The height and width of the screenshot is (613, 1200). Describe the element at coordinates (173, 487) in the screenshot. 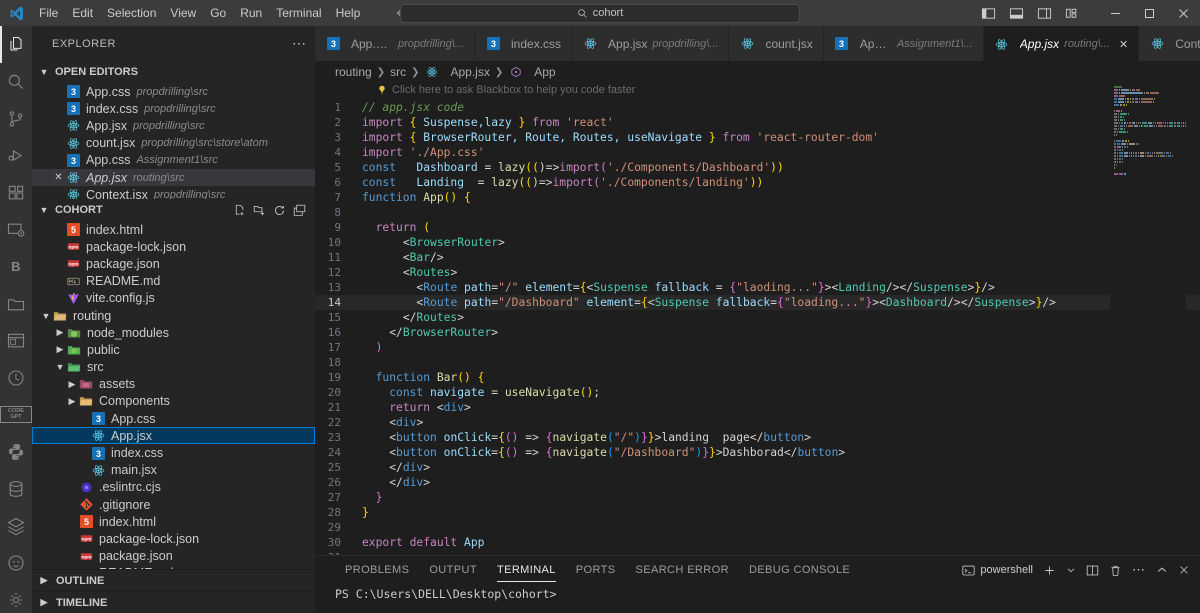

I see `tree-item-eslintrc-cjs: .eslintrc.cjs` at that location.